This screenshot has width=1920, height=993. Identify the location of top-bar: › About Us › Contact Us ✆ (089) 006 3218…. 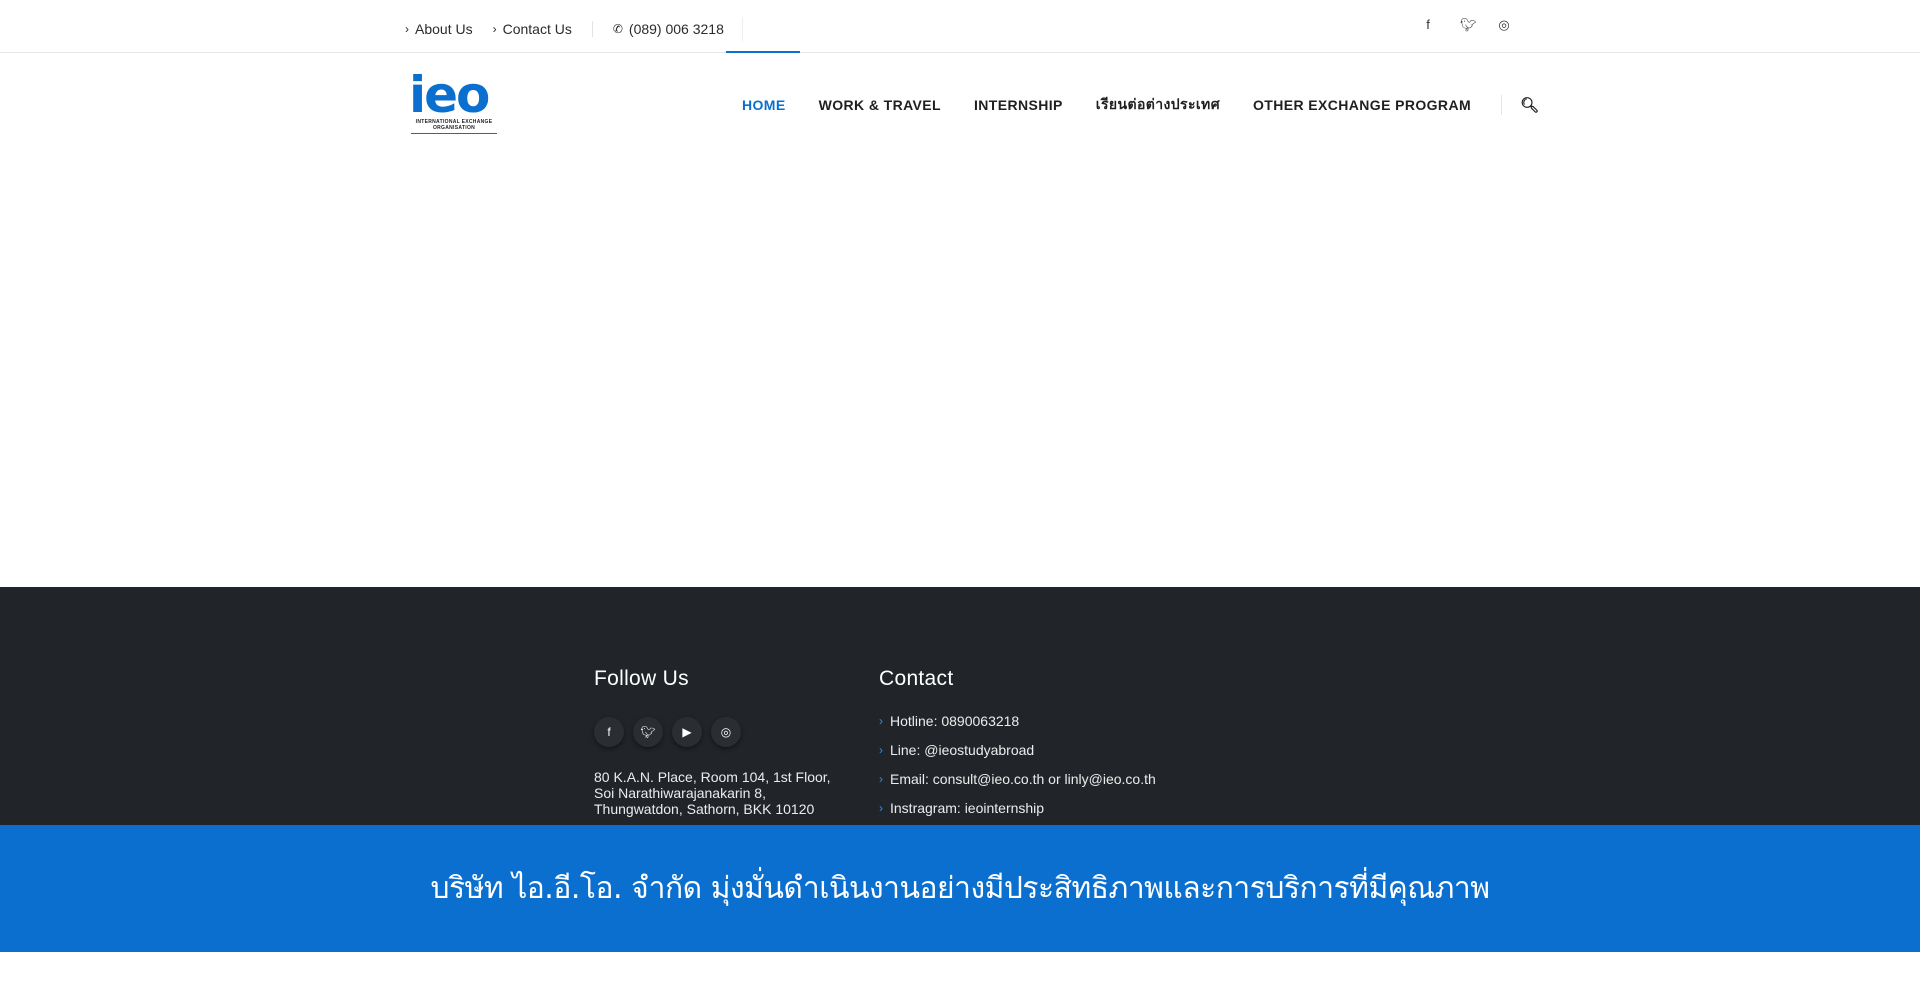
(960, 27).